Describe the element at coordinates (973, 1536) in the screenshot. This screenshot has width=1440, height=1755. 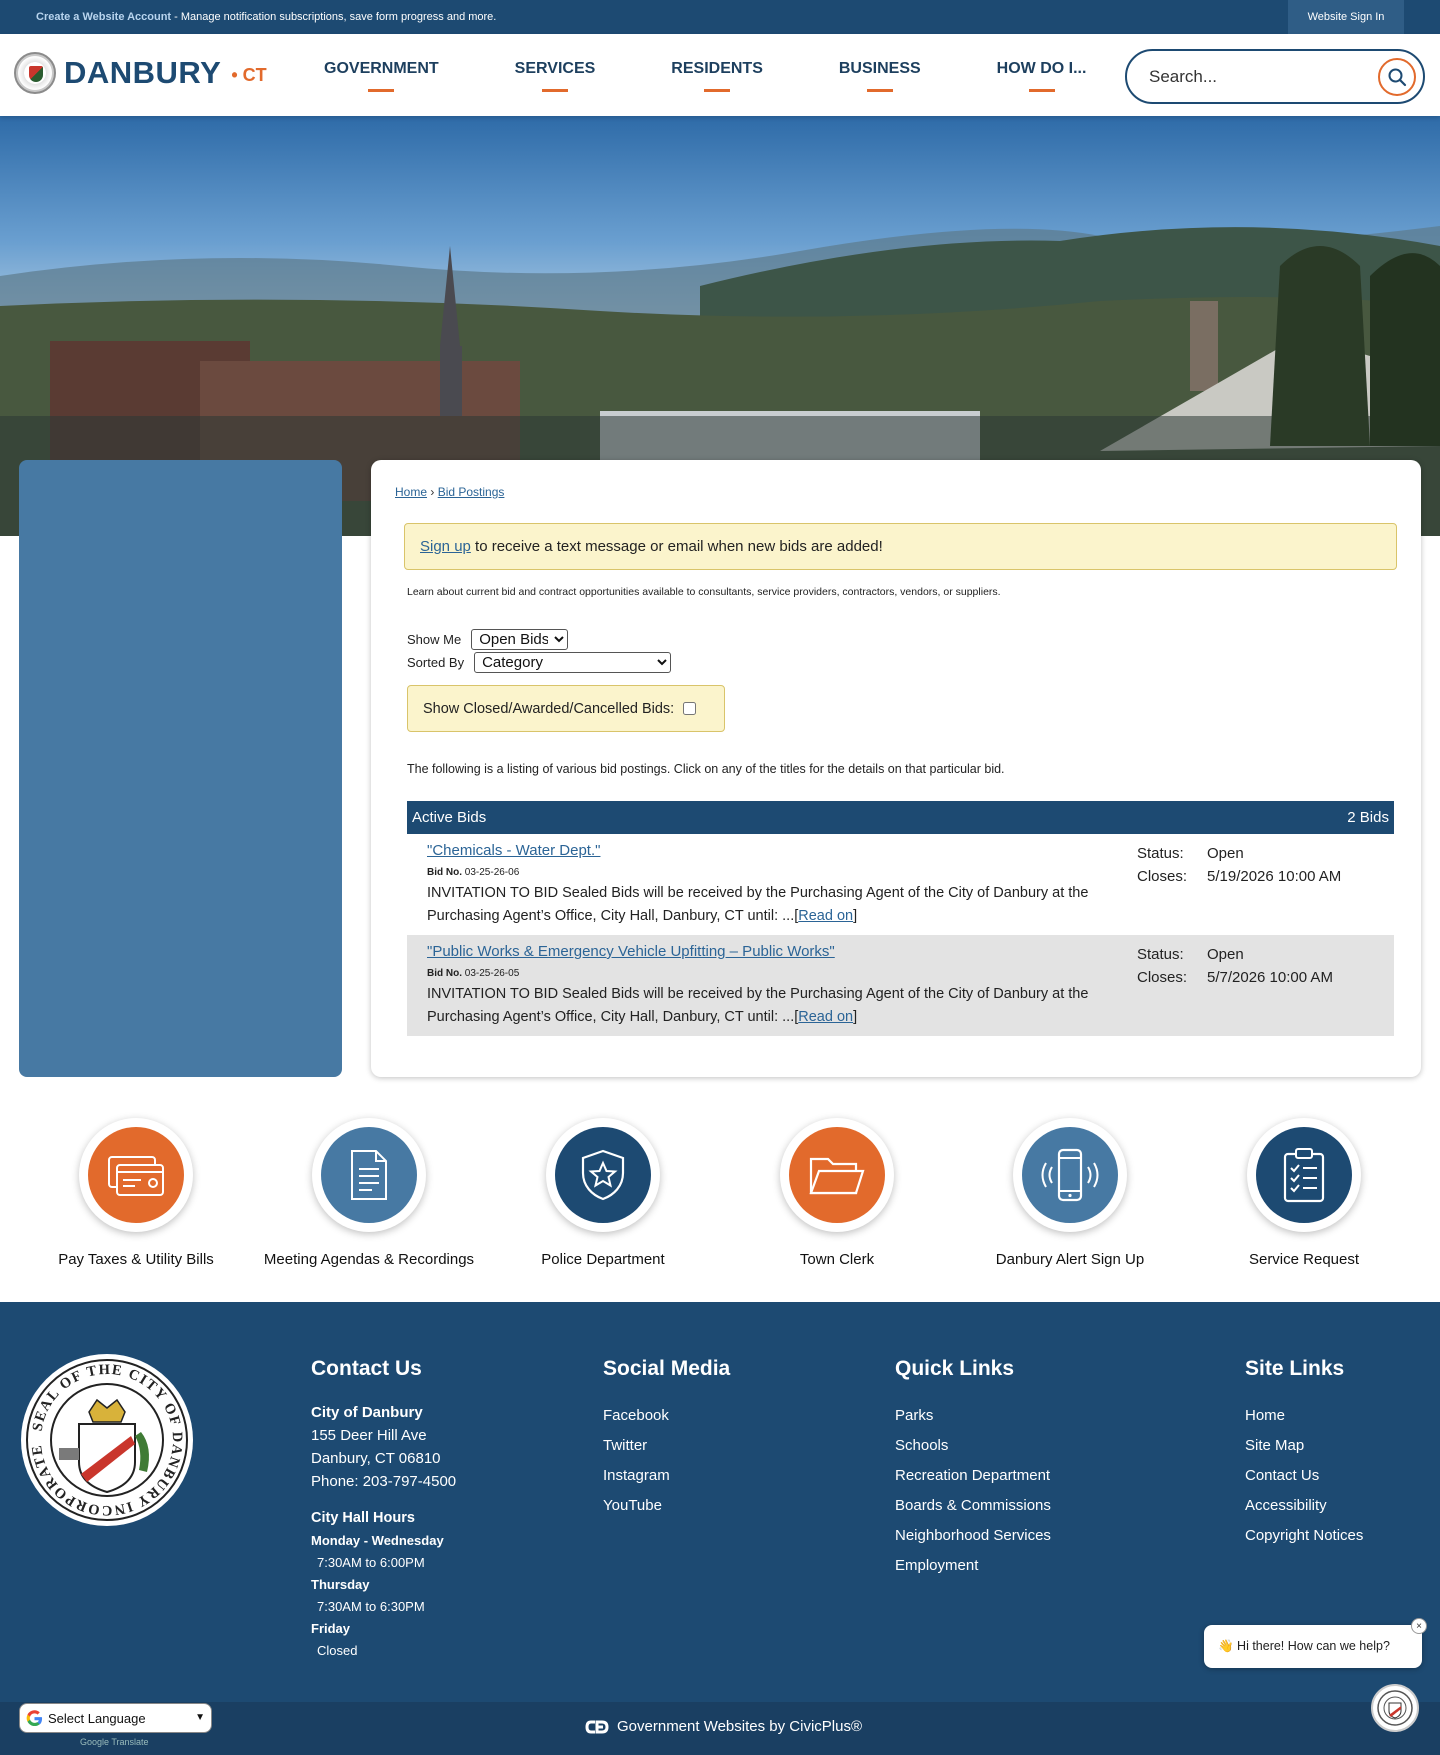
I see `footer-link-neighborhood: Neighborhood Services` at that location.